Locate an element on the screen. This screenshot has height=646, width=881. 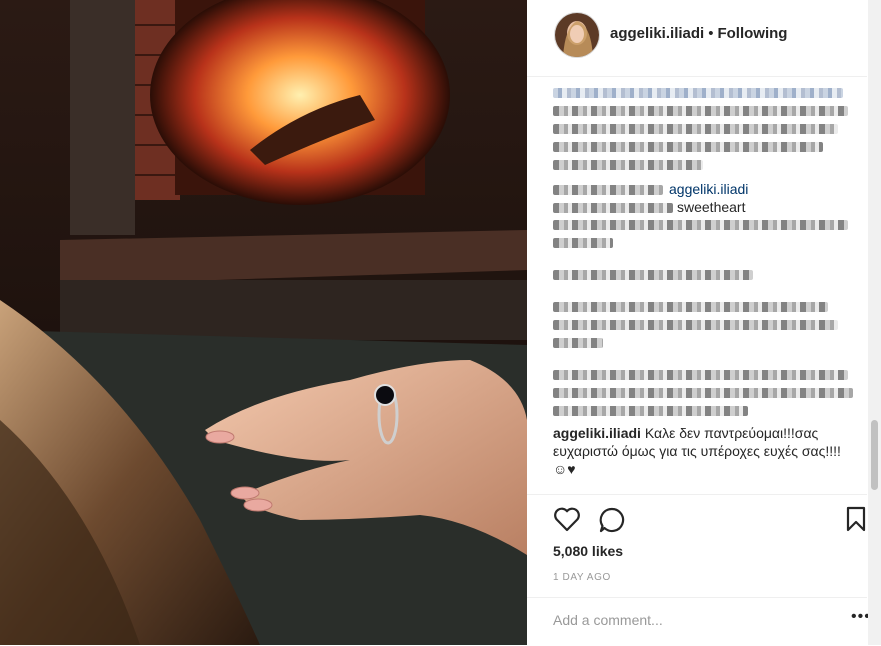
likes-count: 5,080 likes is located at coordinates (588, 551).